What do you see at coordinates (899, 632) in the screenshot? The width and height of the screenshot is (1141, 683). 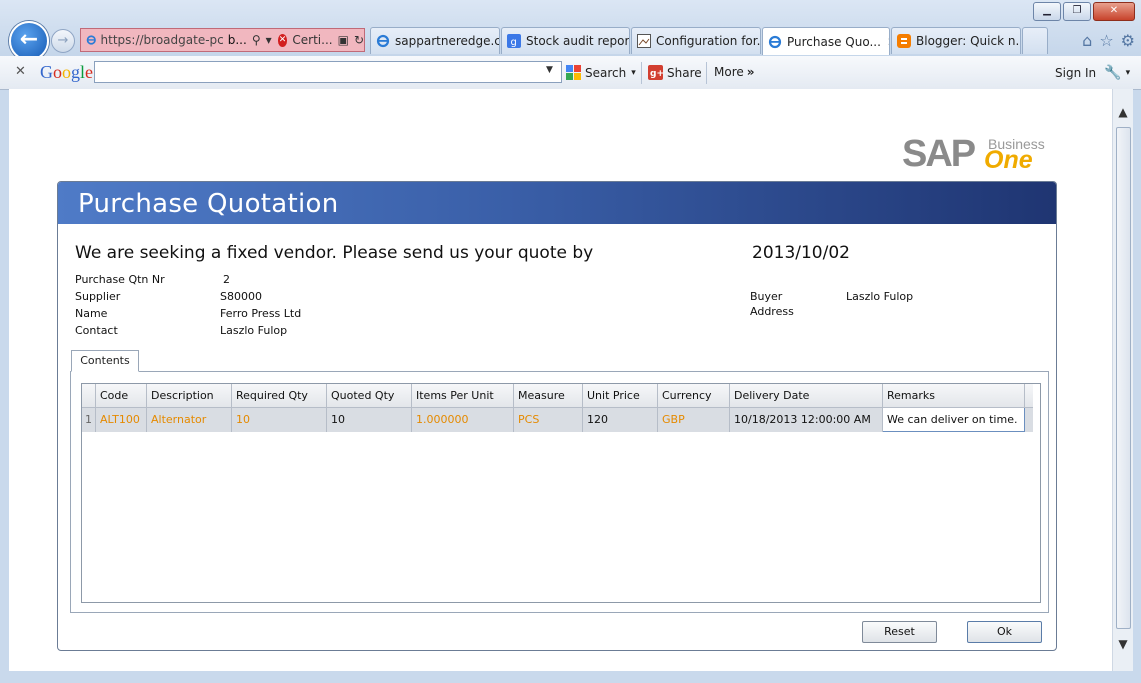 I see `reset-button: Reset` at bounding box center [899, 632].